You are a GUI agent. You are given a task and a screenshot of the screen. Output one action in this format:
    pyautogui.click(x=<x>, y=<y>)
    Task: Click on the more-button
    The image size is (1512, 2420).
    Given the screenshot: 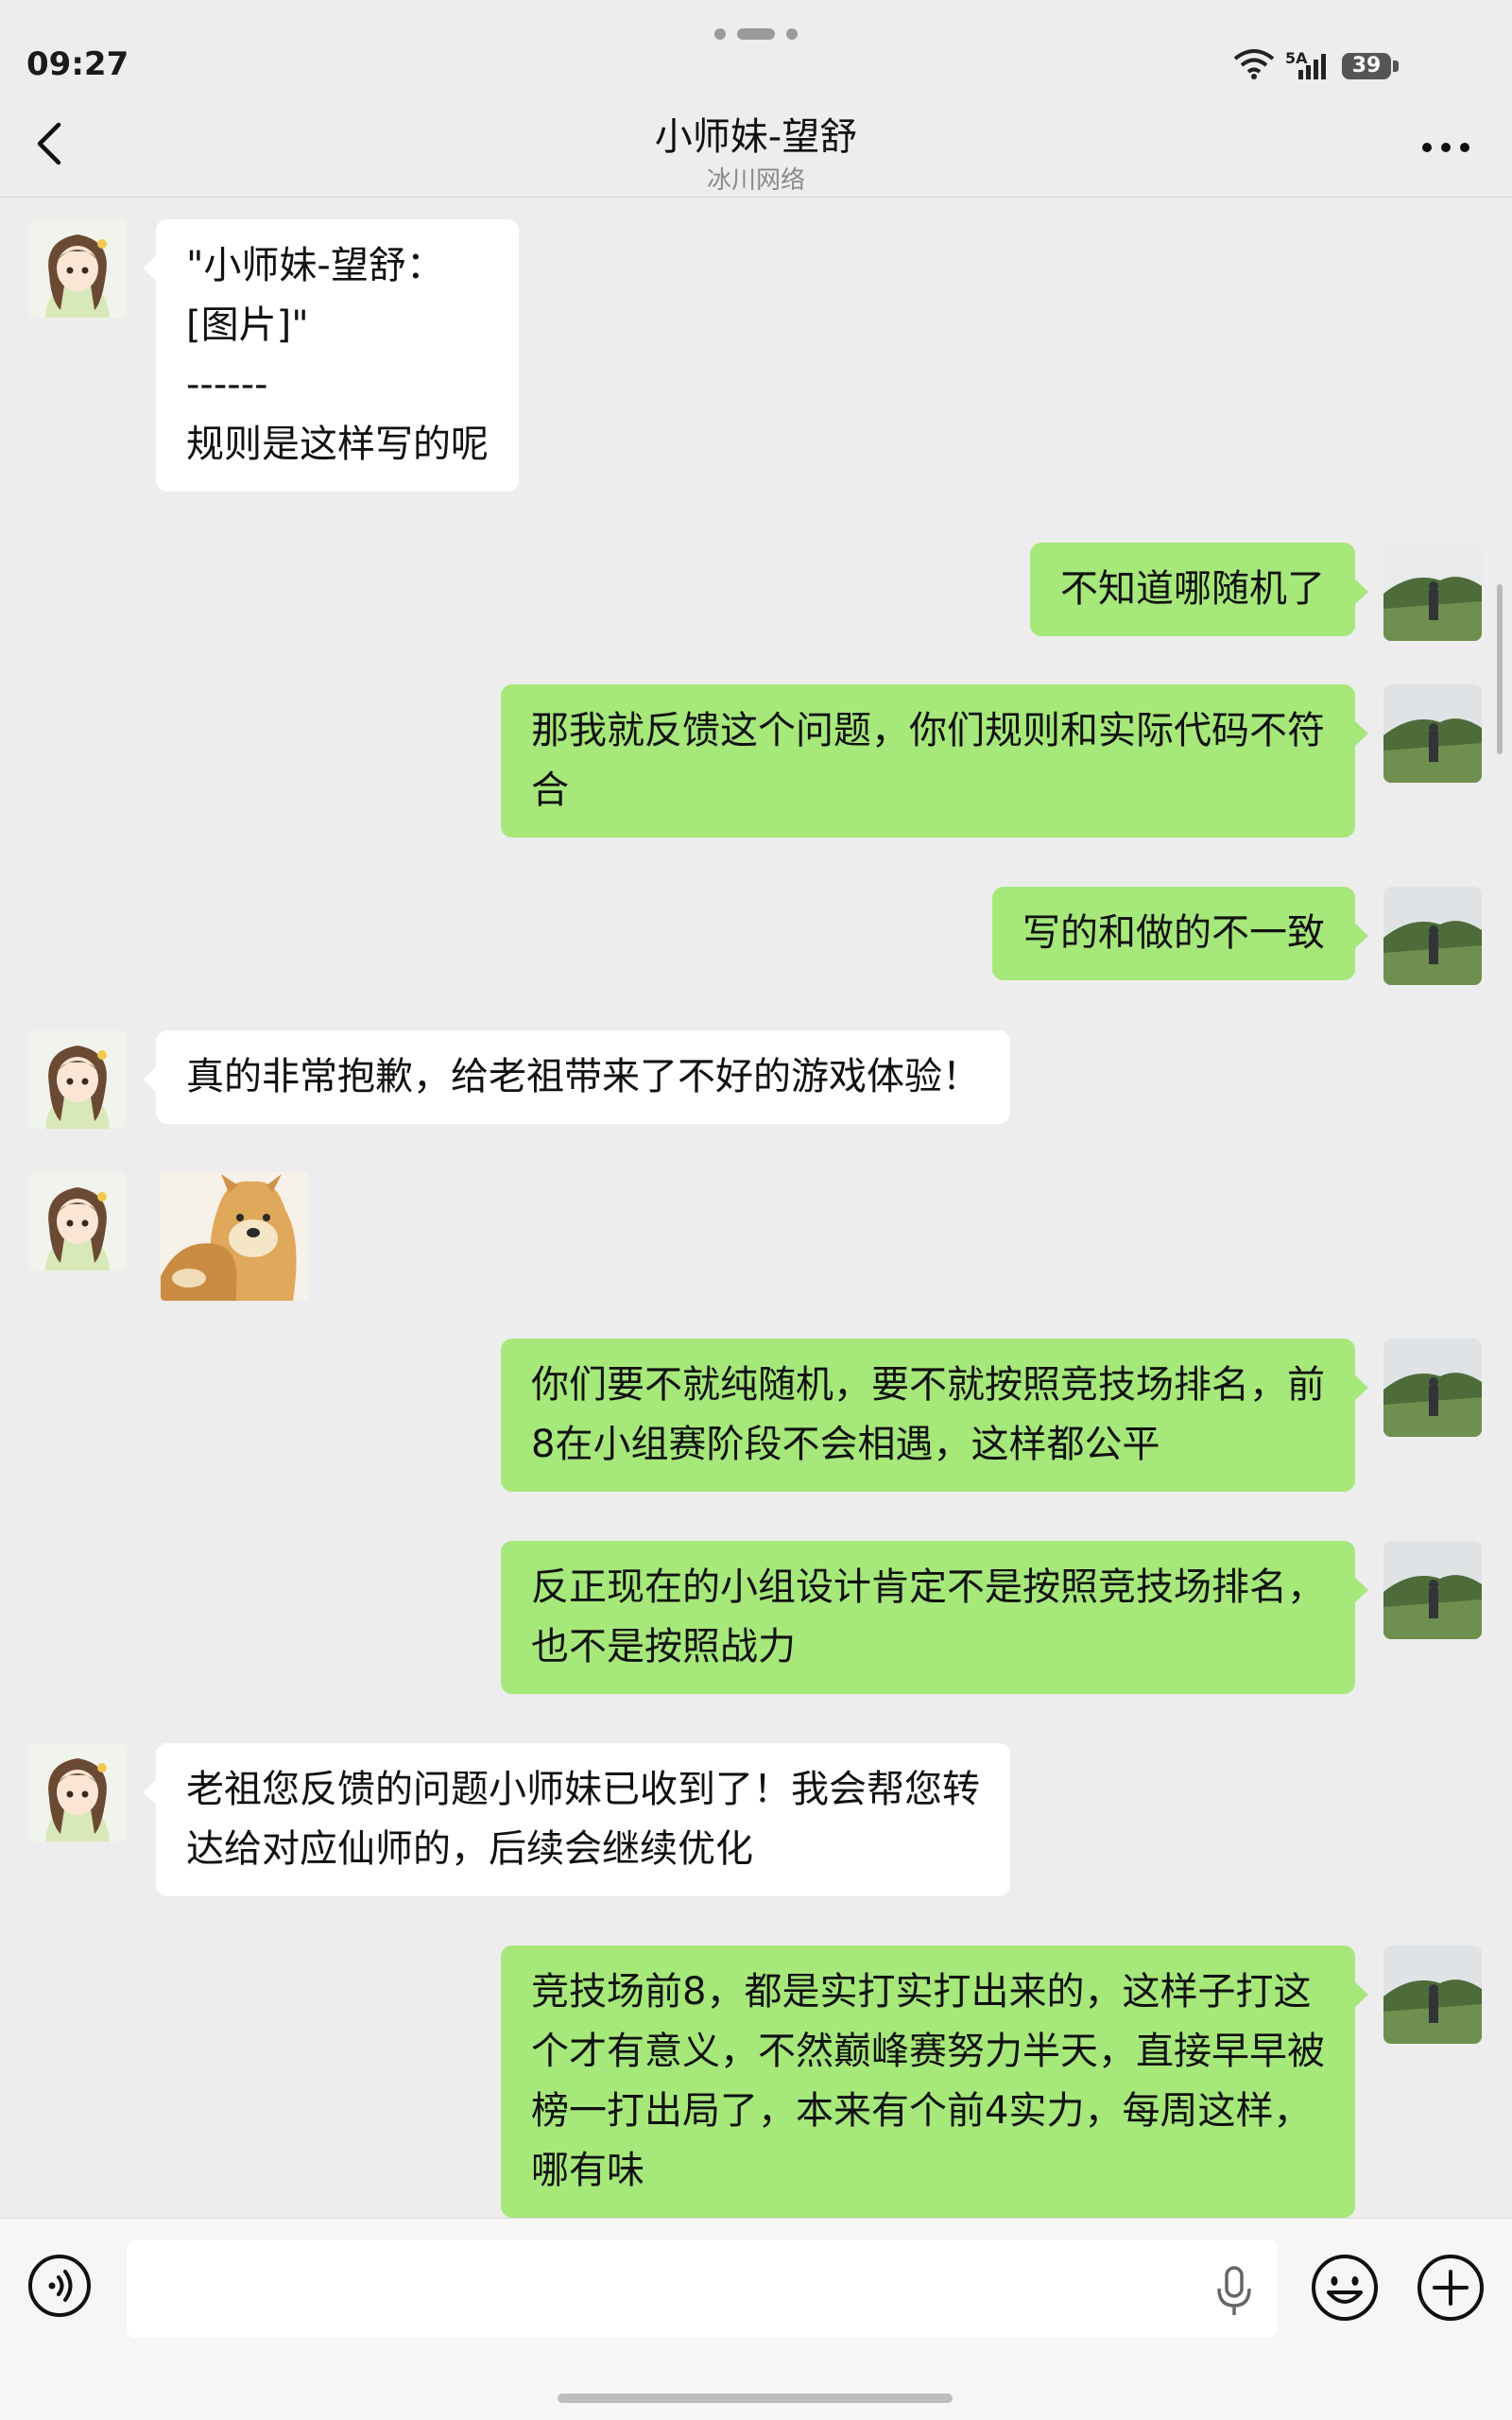 What is the action you would take?
    pyautogui.click(x=1446, y=147)
    